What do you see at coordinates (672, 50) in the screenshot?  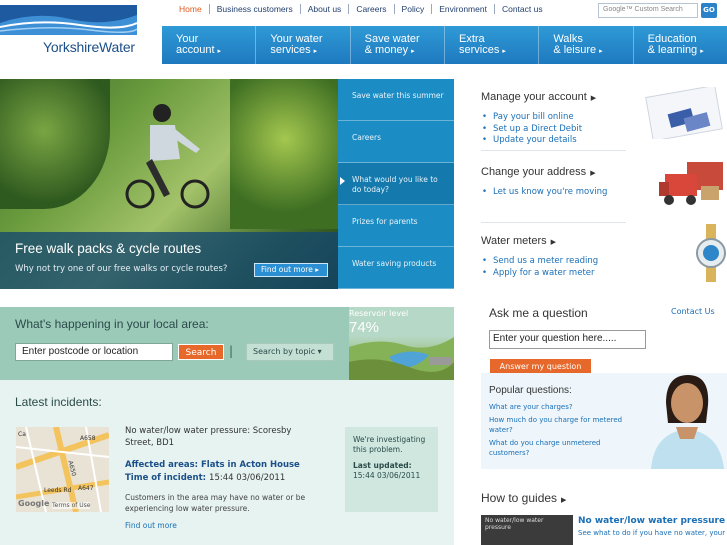 I see `mainnav-line2: & learning` at bounding box center [672, 50].